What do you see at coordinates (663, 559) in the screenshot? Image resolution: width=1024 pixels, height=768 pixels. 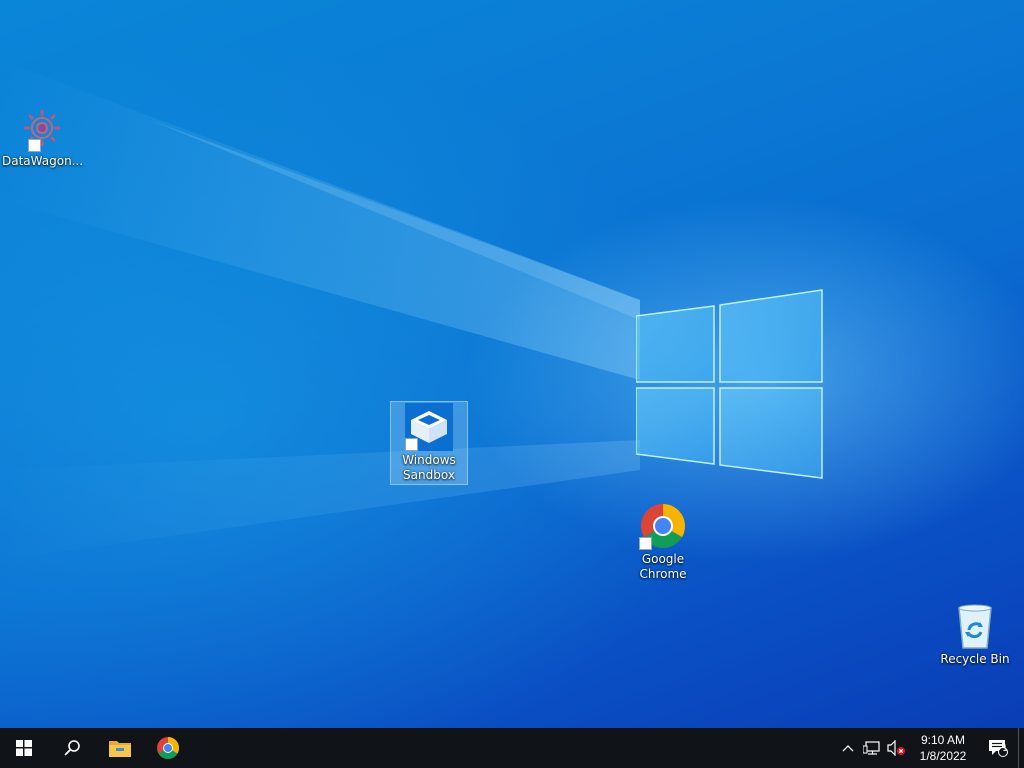 I see `label-line-1: Google` at bounding box center [663, 559].